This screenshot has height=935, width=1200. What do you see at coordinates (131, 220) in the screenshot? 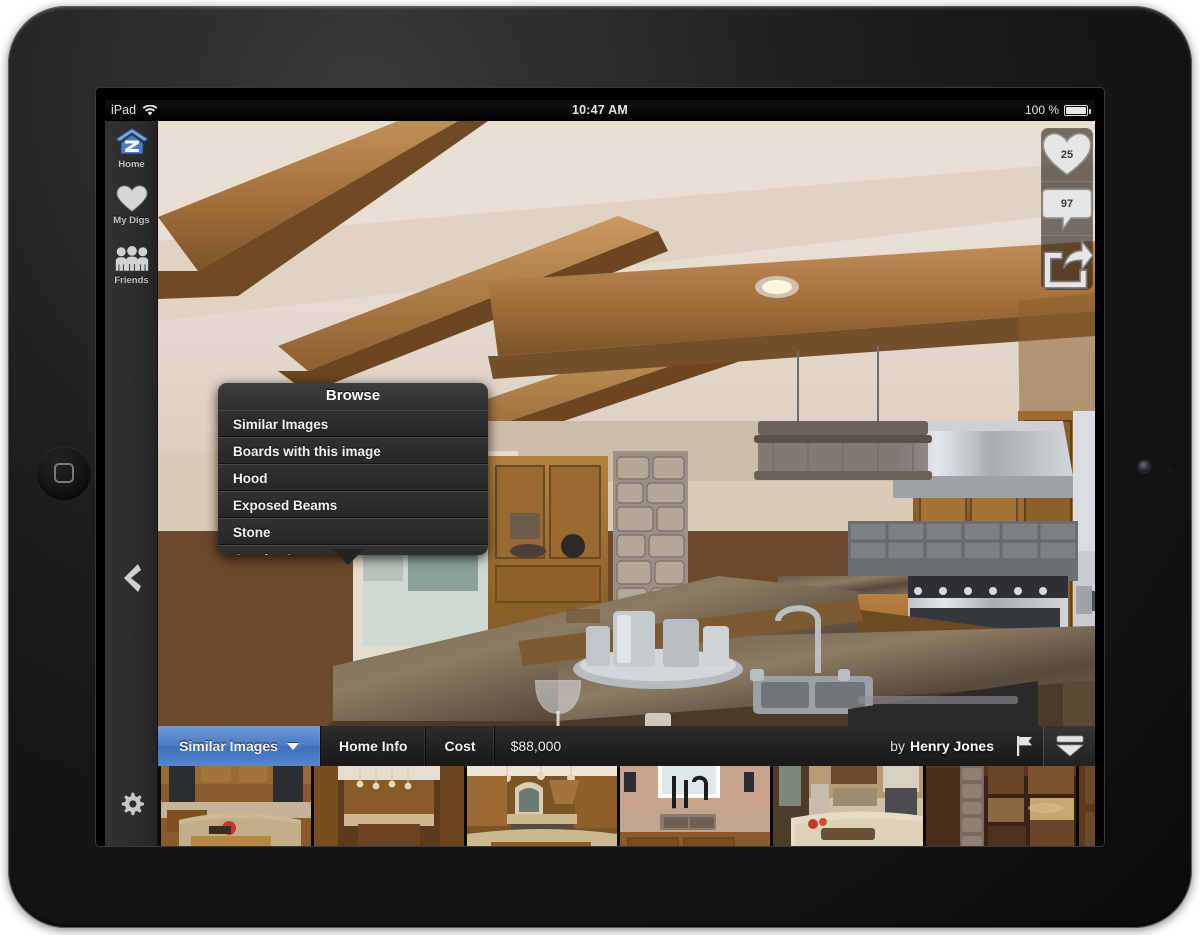
I see `sidebar-item-my-digs-label: My Digs` at bounding box center [131, 220].